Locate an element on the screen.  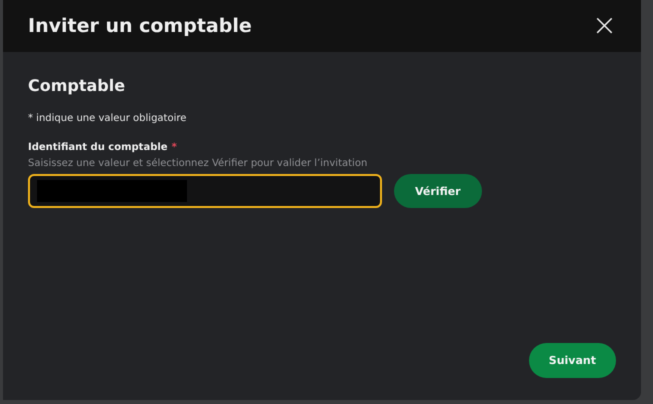
required-mark: * is located at coordinates (174, 147).